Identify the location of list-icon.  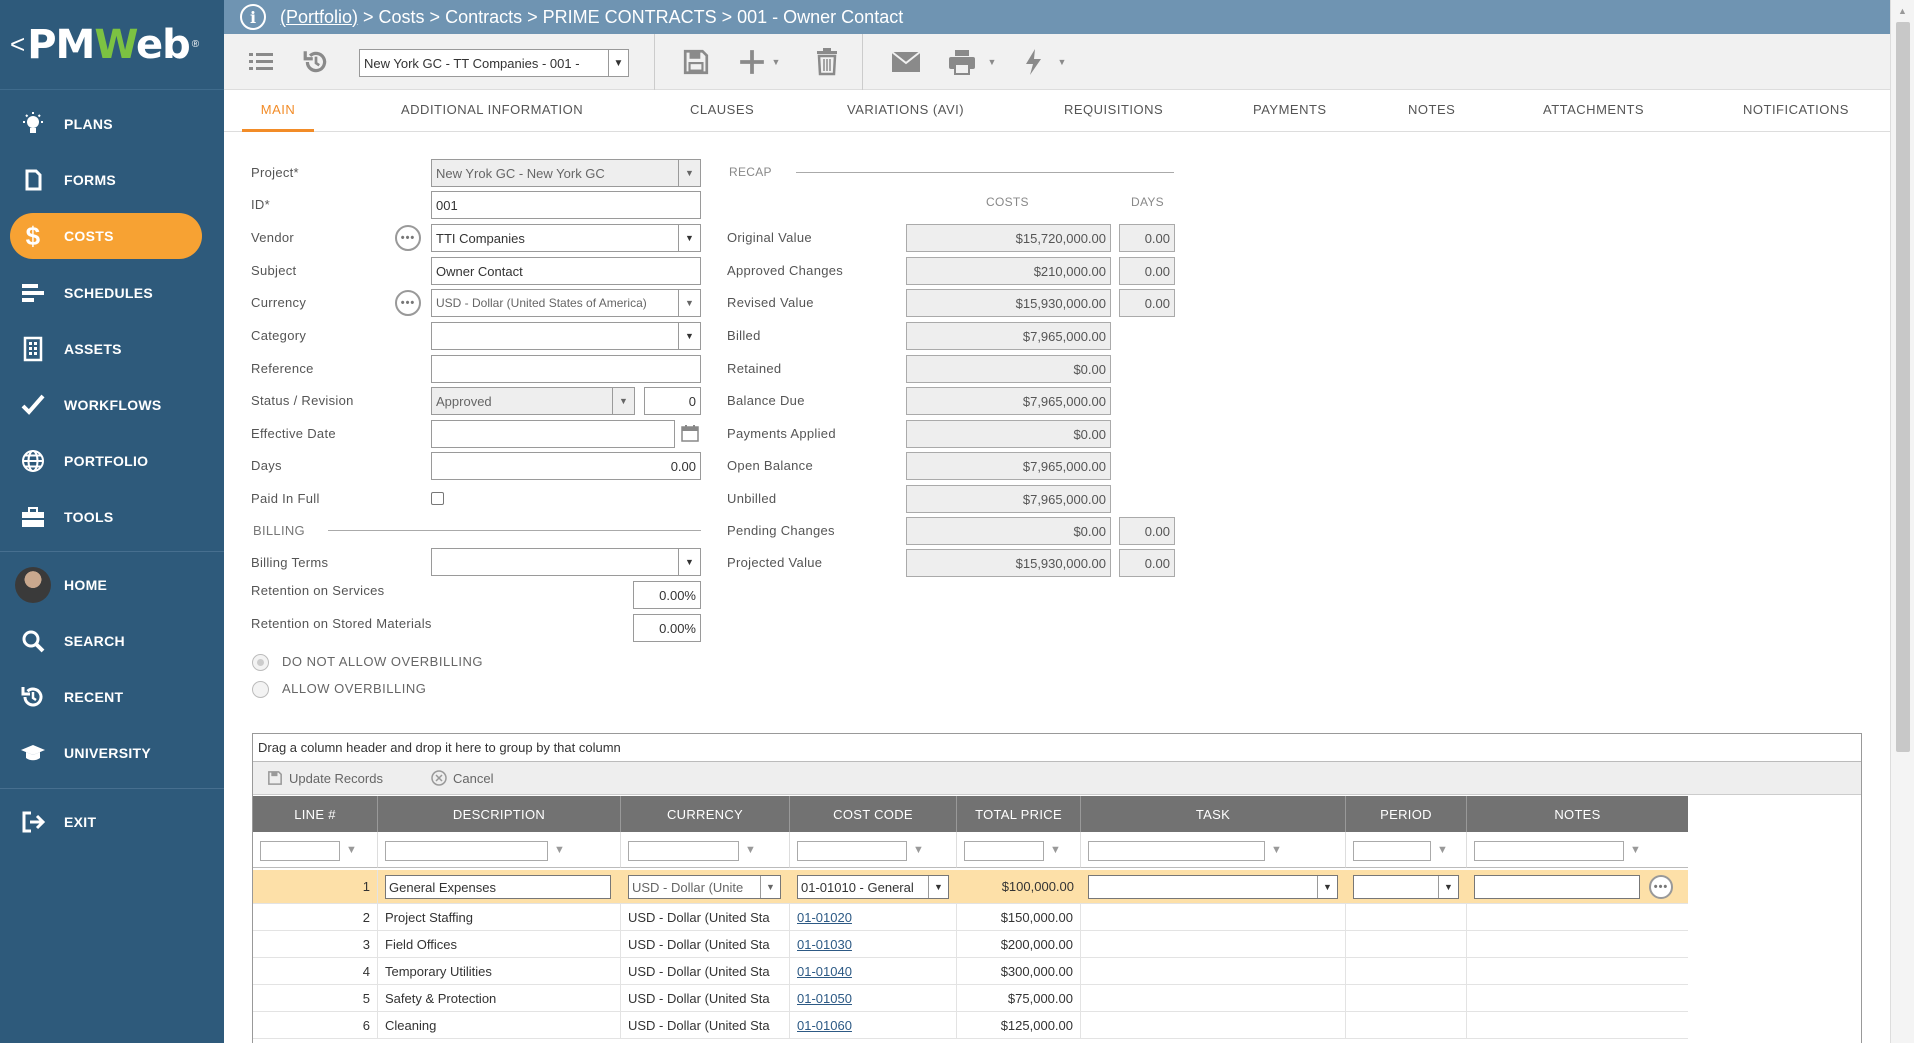
(261, 62).